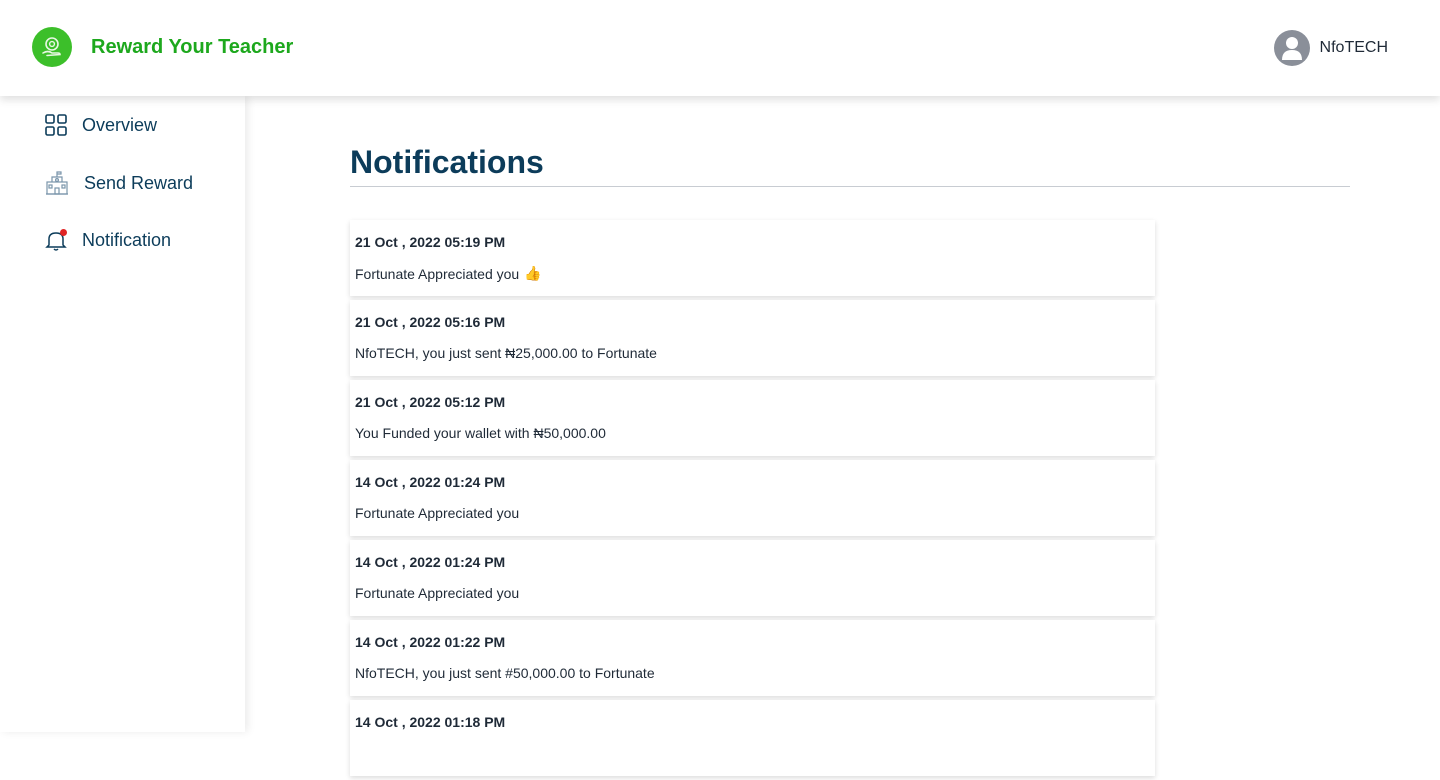  What do you see at coordinates (192, 47) in the screenshot?
I see `brand-title: Reward Your Teacher` at bounding box center [192, 47].